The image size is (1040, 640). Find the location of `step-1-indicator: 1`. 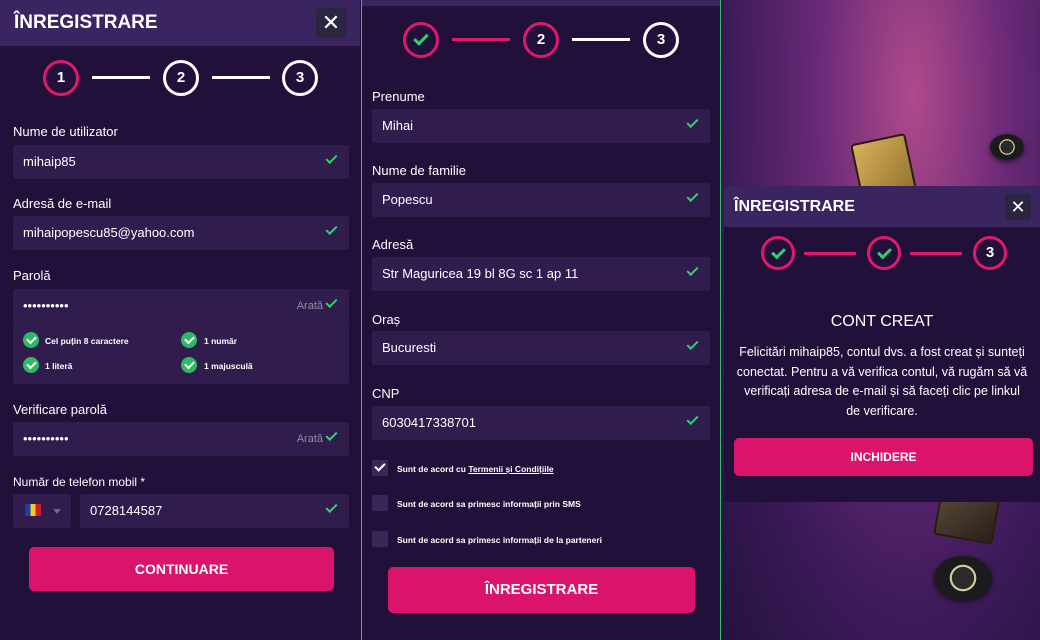

step-1-indicator: 1 is located at coordinates (61, 78).